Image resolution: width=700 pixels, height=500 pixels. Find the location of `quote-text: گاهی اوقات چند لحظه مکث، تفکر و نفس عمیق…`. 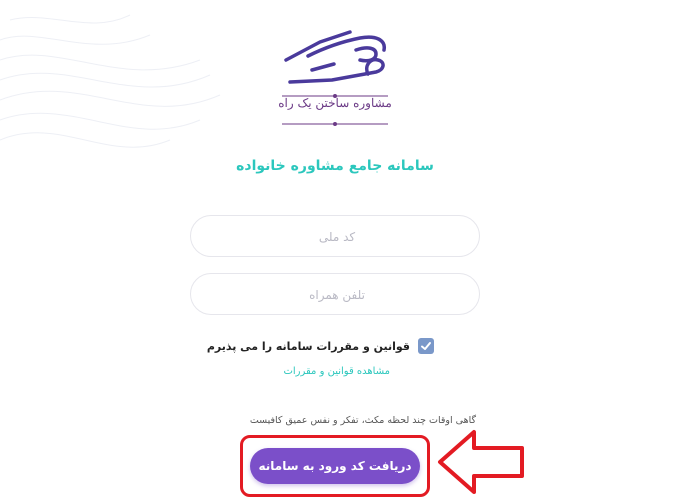

quote-text: گاهی اوقات چند لحظه مکث، تفکر و نفس عمیق… is located at coordinates (362, 420).